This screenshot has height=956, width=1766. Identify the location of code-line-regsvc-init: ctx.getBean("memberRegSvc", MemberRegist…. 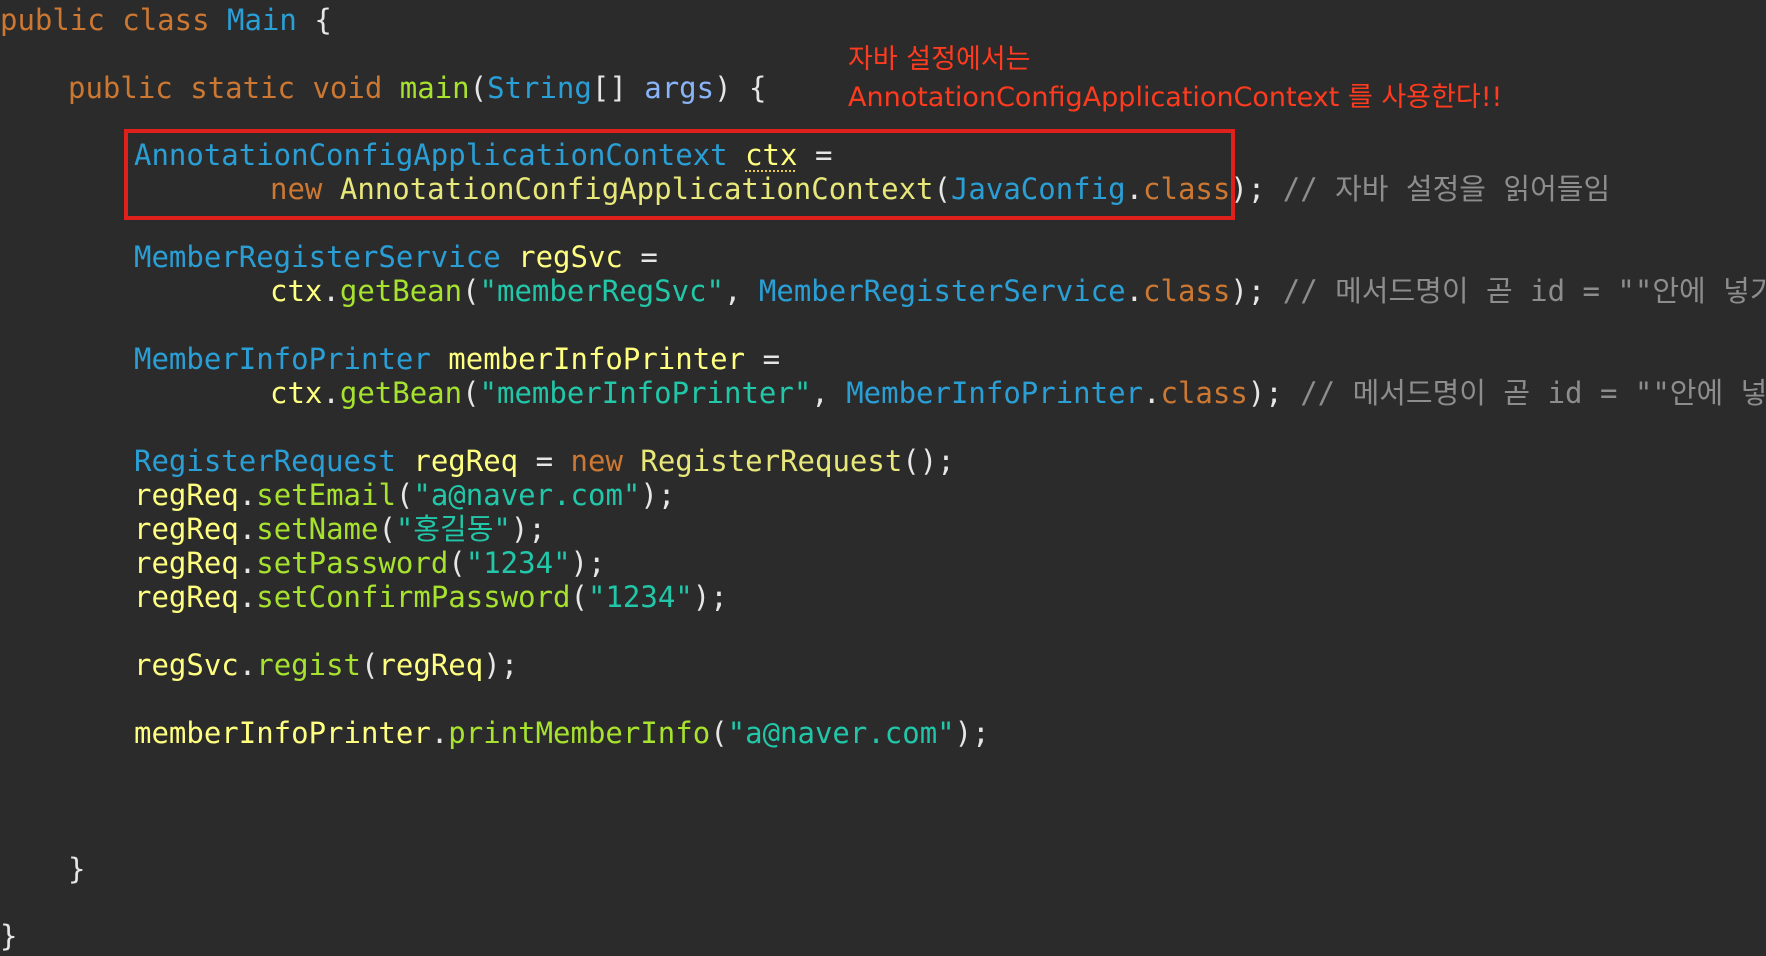
(1018, 291).